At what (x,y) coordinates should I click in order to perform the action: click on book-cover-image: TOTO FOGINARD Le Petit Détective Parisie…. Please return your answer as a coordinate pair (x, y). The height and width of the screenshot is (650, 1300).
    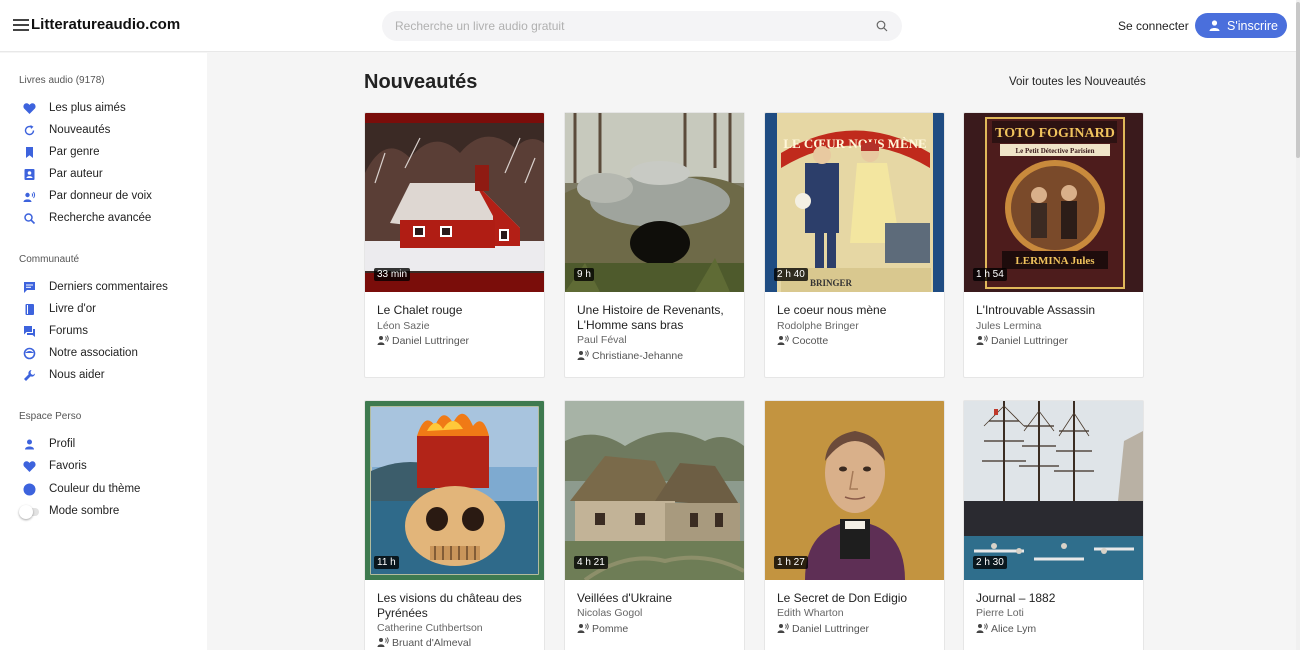
    Looking at the image, I should click on (1053, 202).